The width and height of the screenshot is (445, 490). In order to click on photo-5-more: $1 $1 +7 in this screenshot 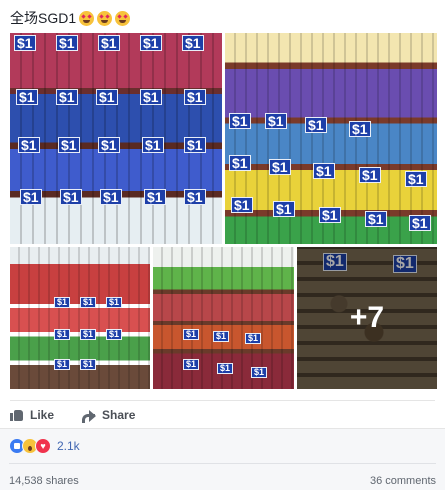, I will do `click(367, 318)`.